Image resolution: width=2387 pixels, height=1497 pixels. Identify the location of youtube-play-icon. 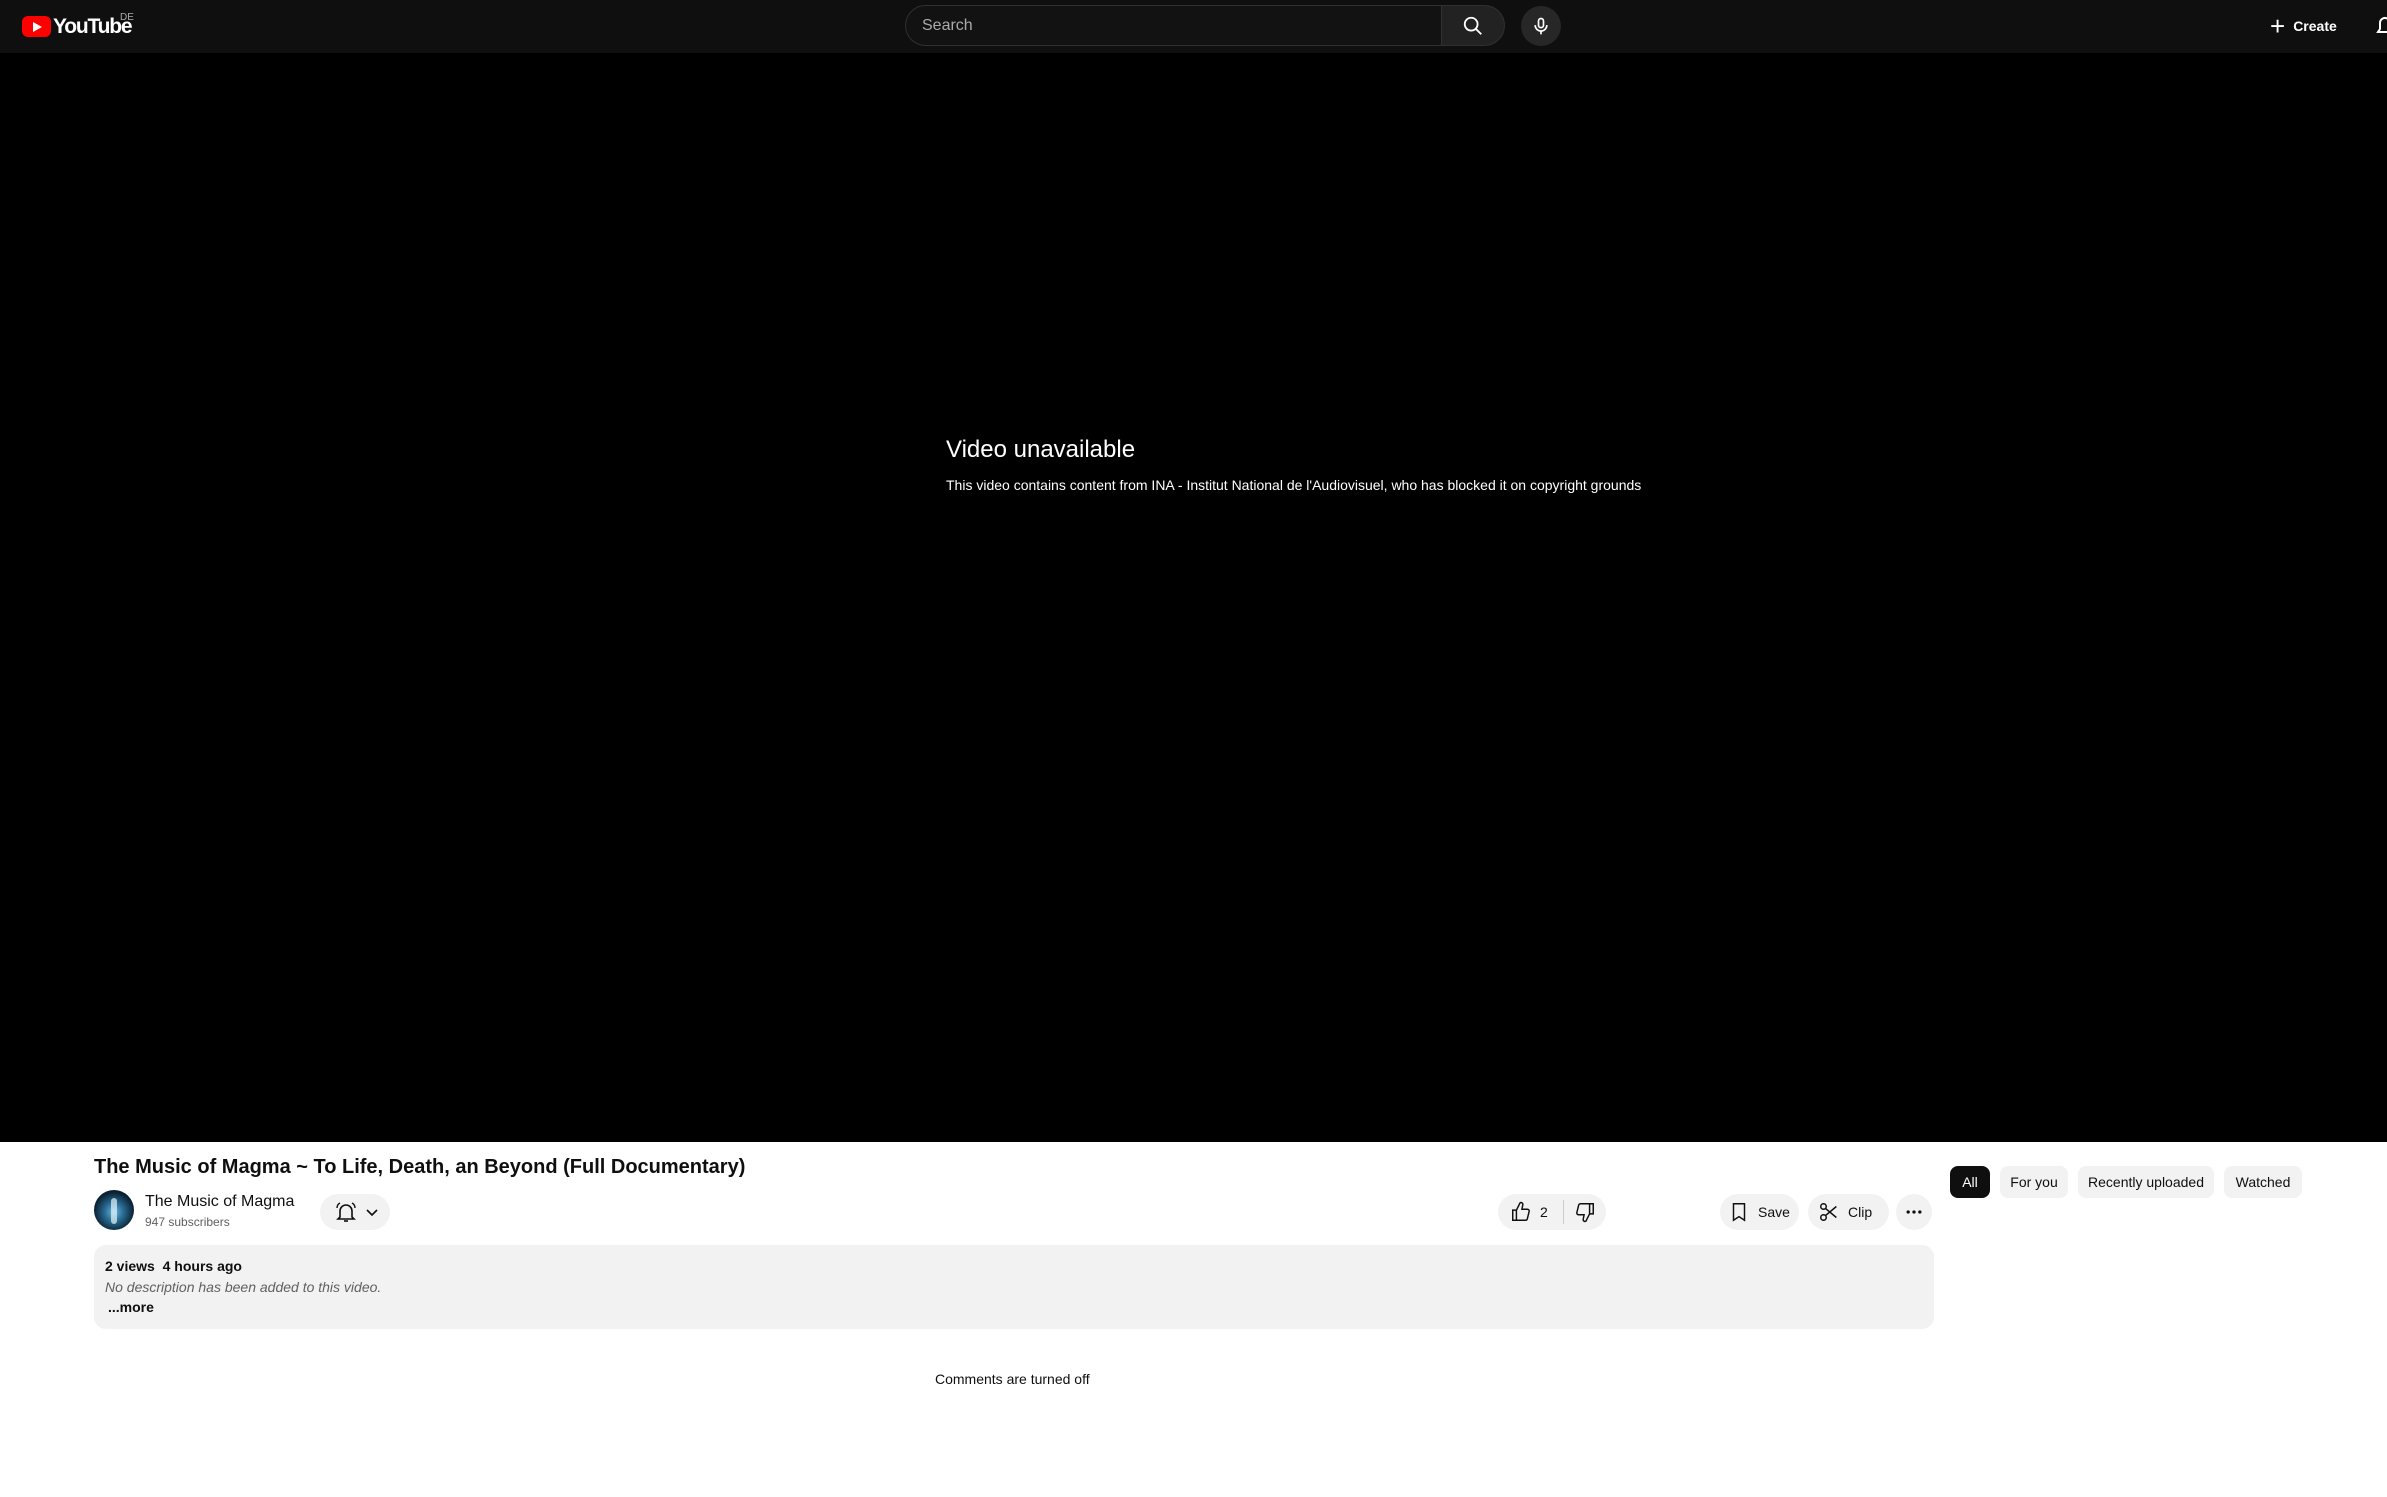
(36, 26).